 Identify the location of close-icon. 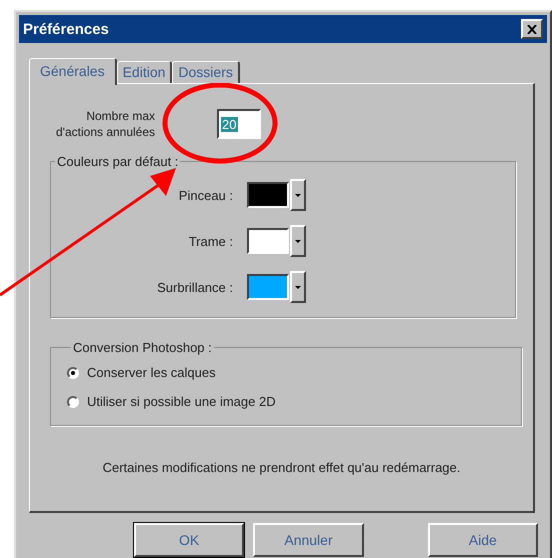
(532, 29).